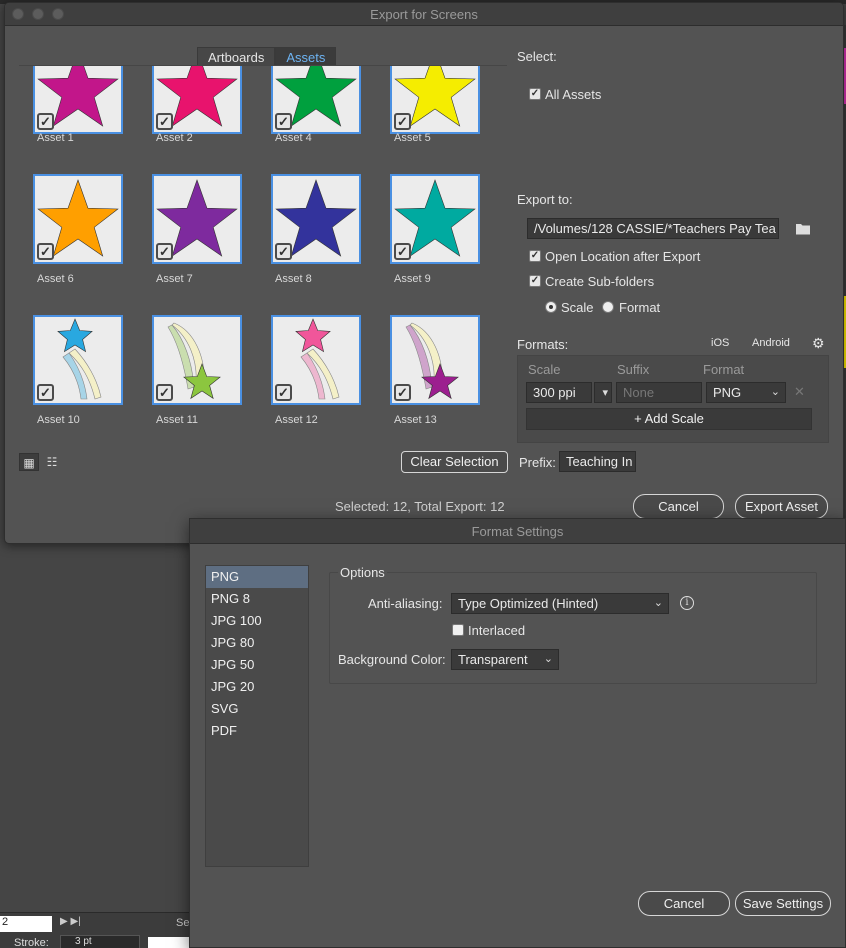 The height and width of the screenshot is (948, 846). I want to click on antialiasing-label: Anti-aliasing:, so click(405, 603).